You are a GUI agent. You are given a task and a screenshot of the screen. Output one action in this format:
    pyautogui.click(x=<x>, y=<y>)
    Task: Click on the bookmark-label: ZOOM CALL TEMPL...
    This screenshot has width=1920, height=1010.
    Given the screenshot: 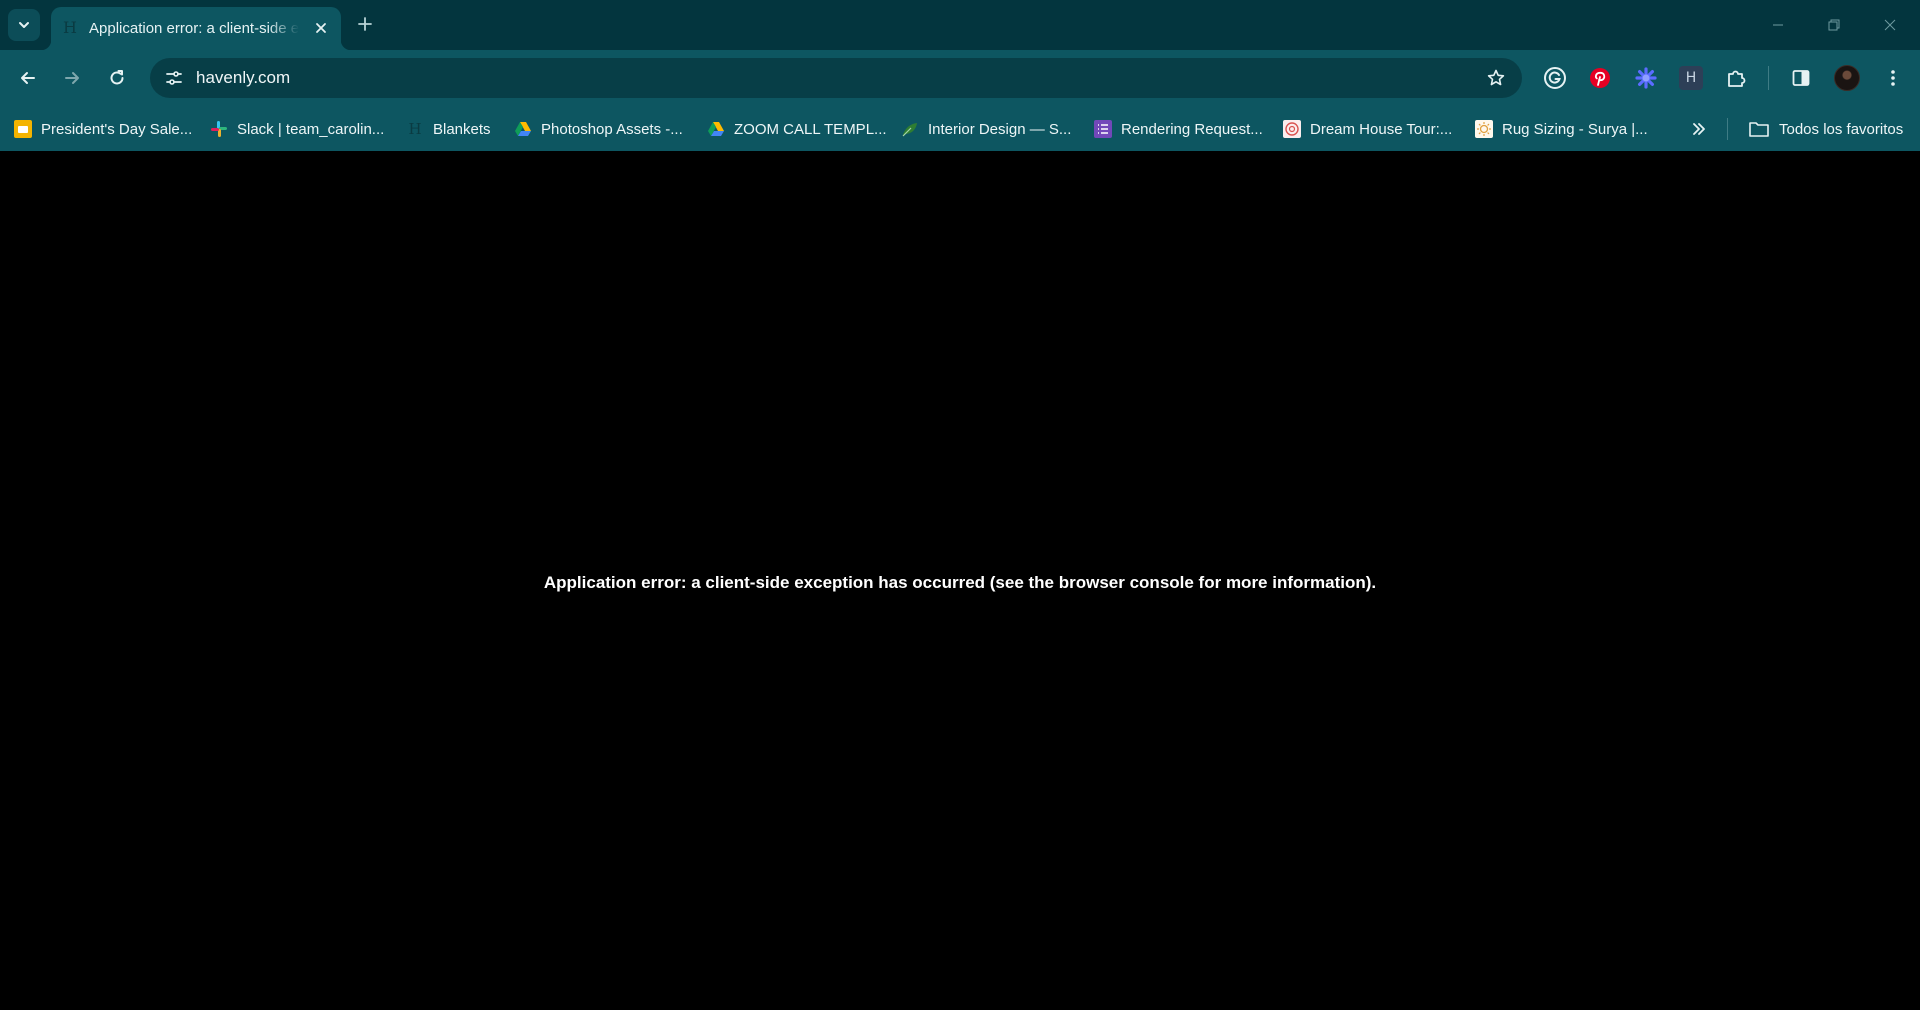 What is the action you would take?
    pyautogui.click(x=810, y=129)
    